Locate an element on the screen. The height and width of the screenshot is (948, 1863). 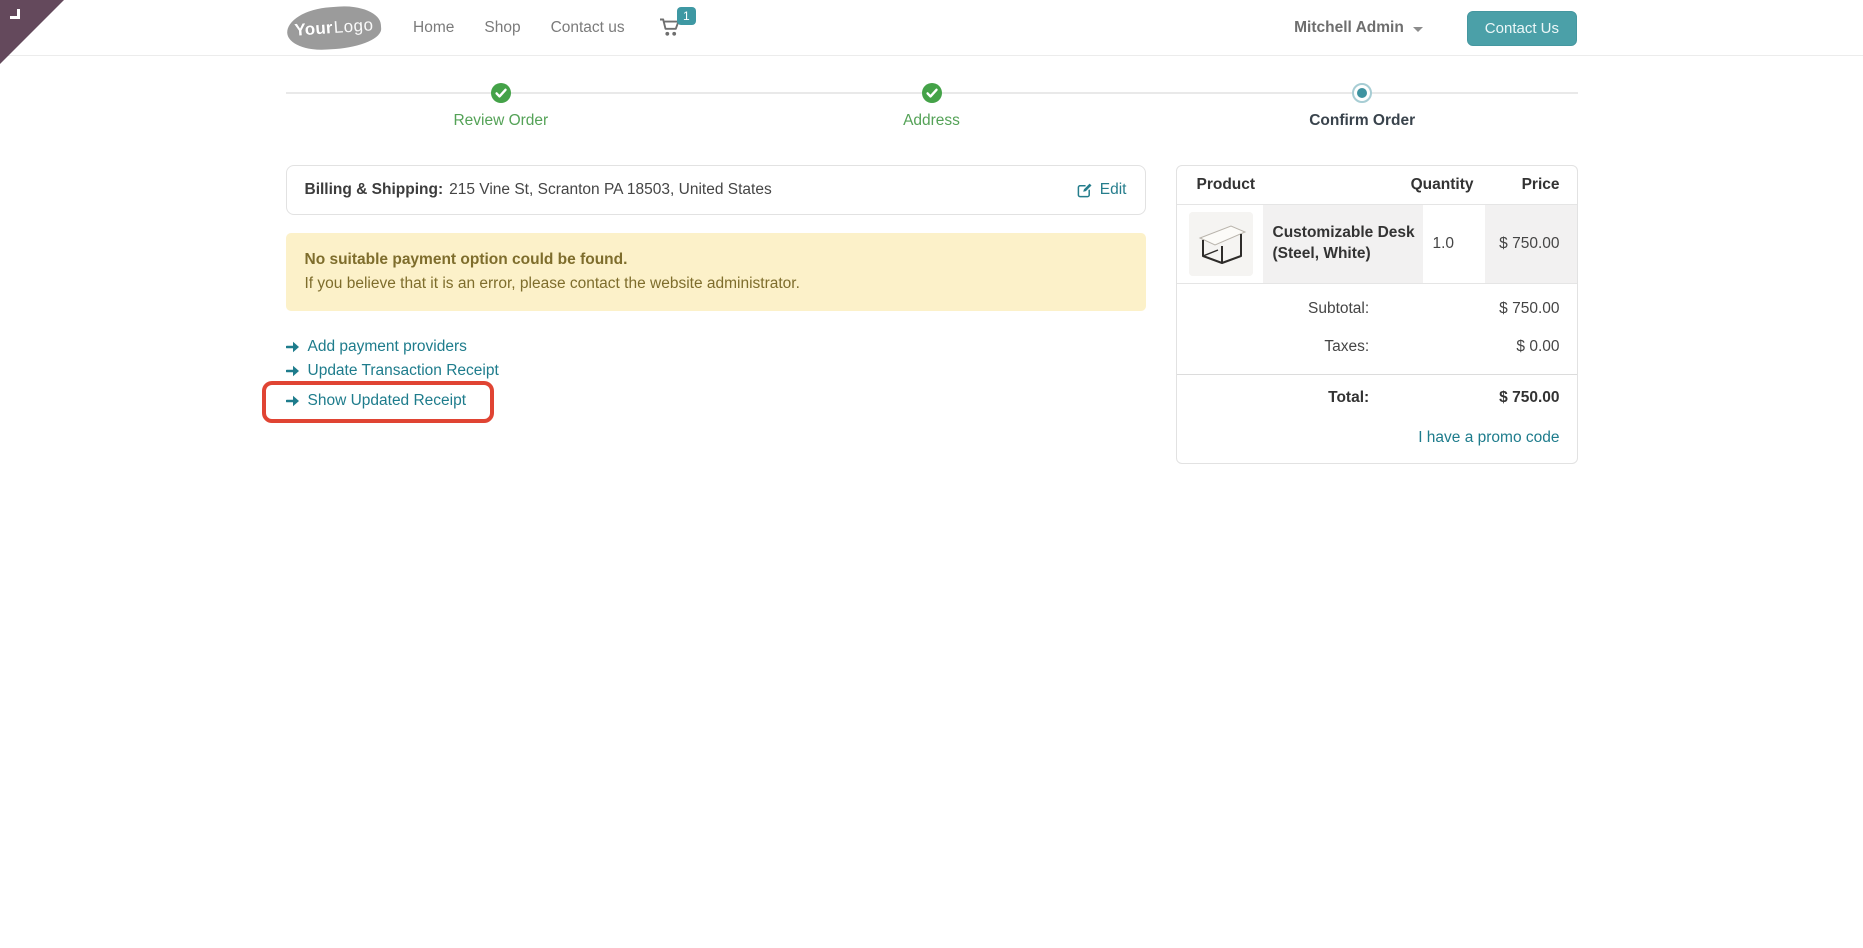
subtotal-label: Subtotal: is located at coordinates (1338, 308).